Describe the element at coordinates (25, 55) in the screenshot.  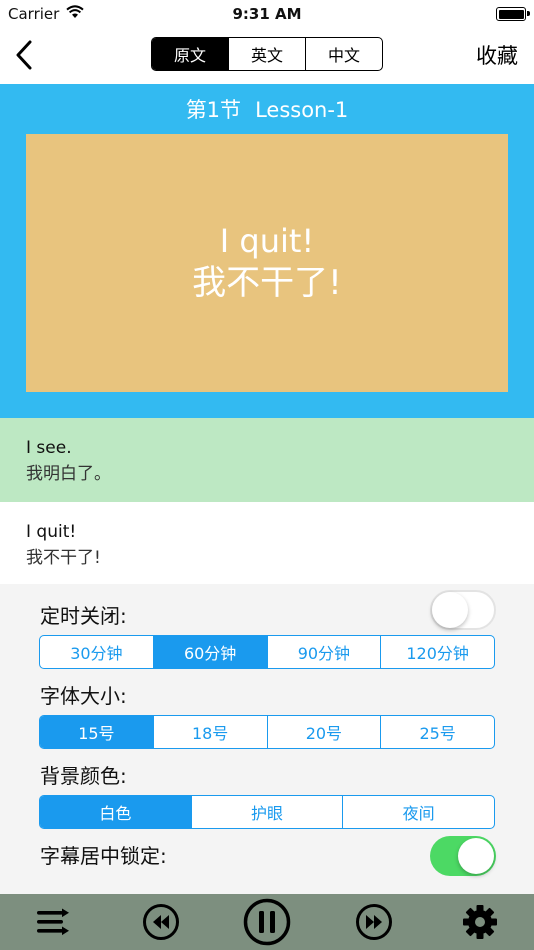
I see `back-icon` at that location.